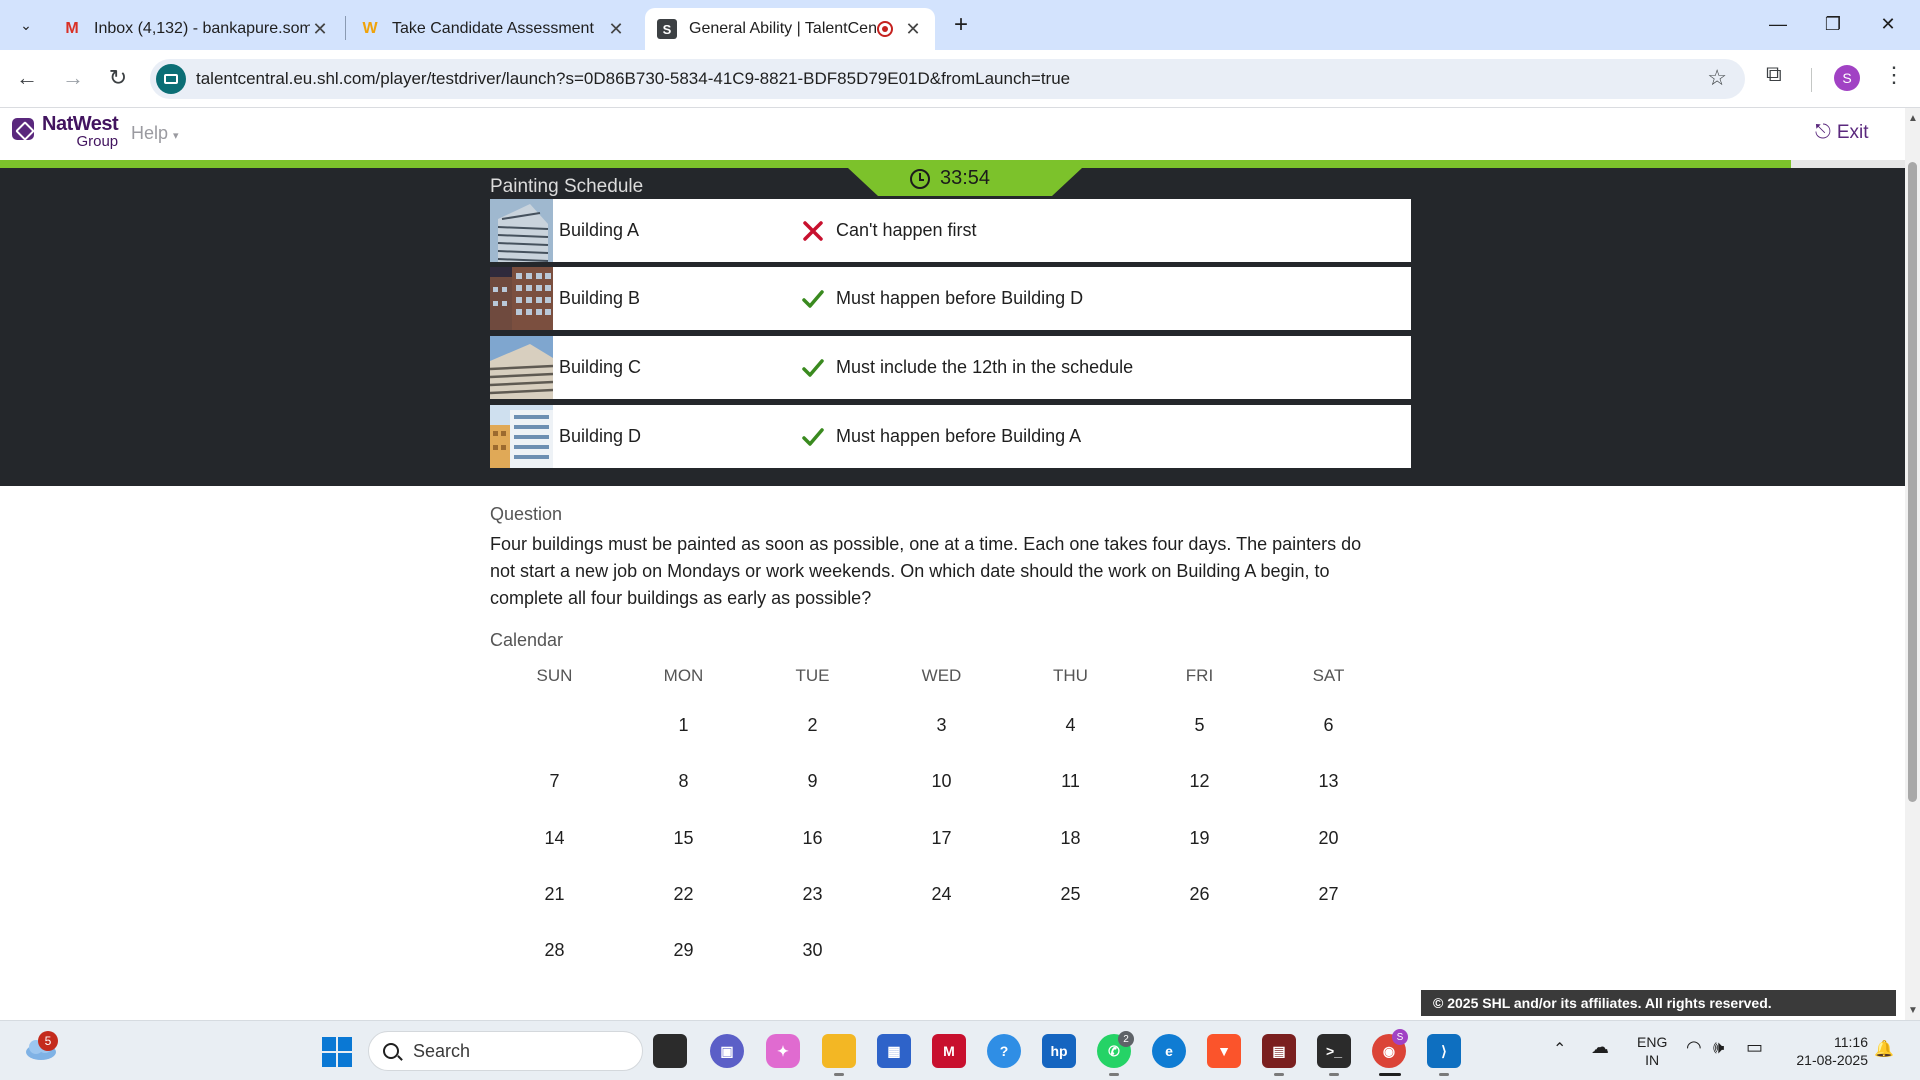  I want to click on calendar-date: 22, so click(683, 894).